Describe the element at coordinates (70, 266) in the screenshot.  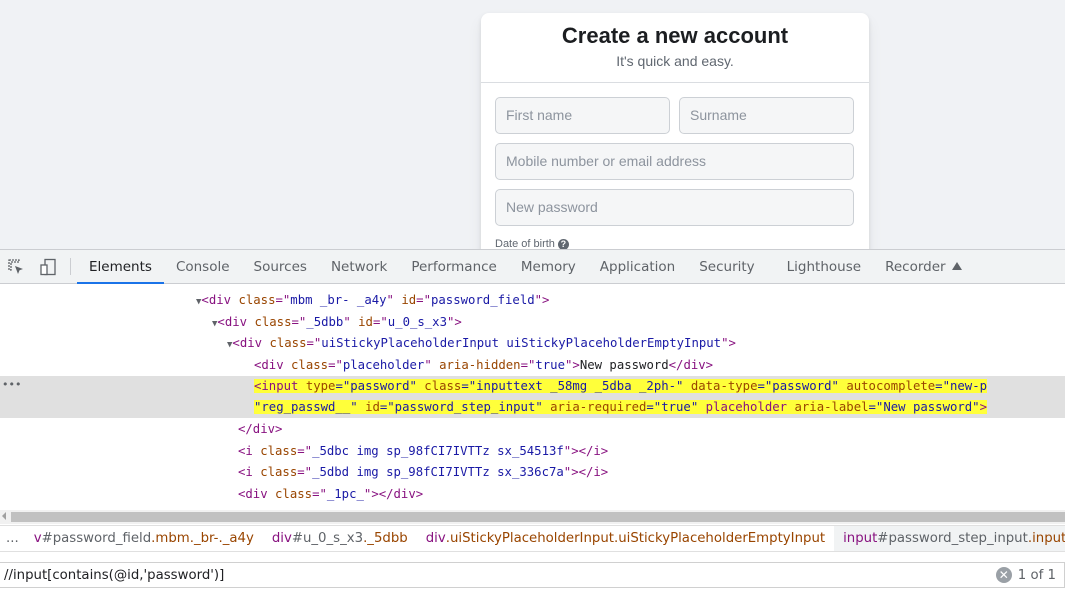
I see `toolbar-separator` at that location.